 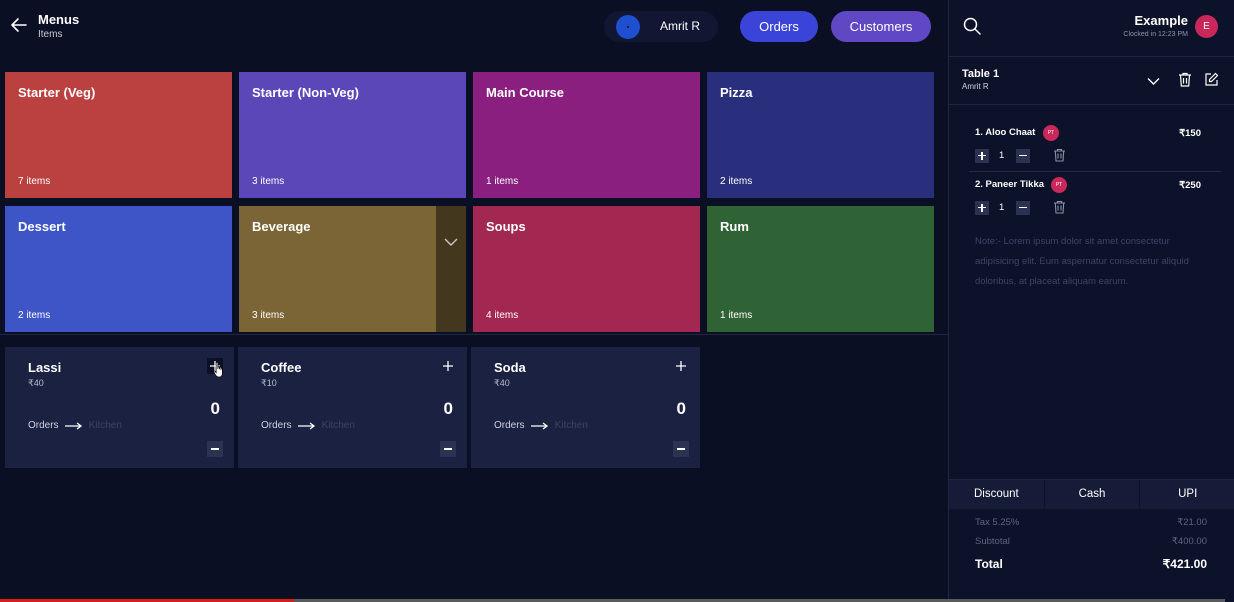 I want to click on item-card-coffee: Coffee ₹10 0 Orders Kitchen, so click(x=352, y=407).